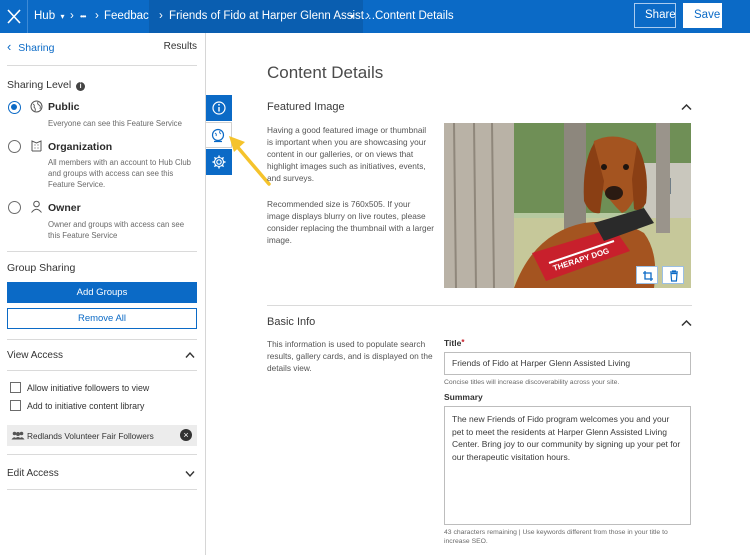 This screenshot has height=555, width=750. I want to click on globe-icon, so click(36, 106).